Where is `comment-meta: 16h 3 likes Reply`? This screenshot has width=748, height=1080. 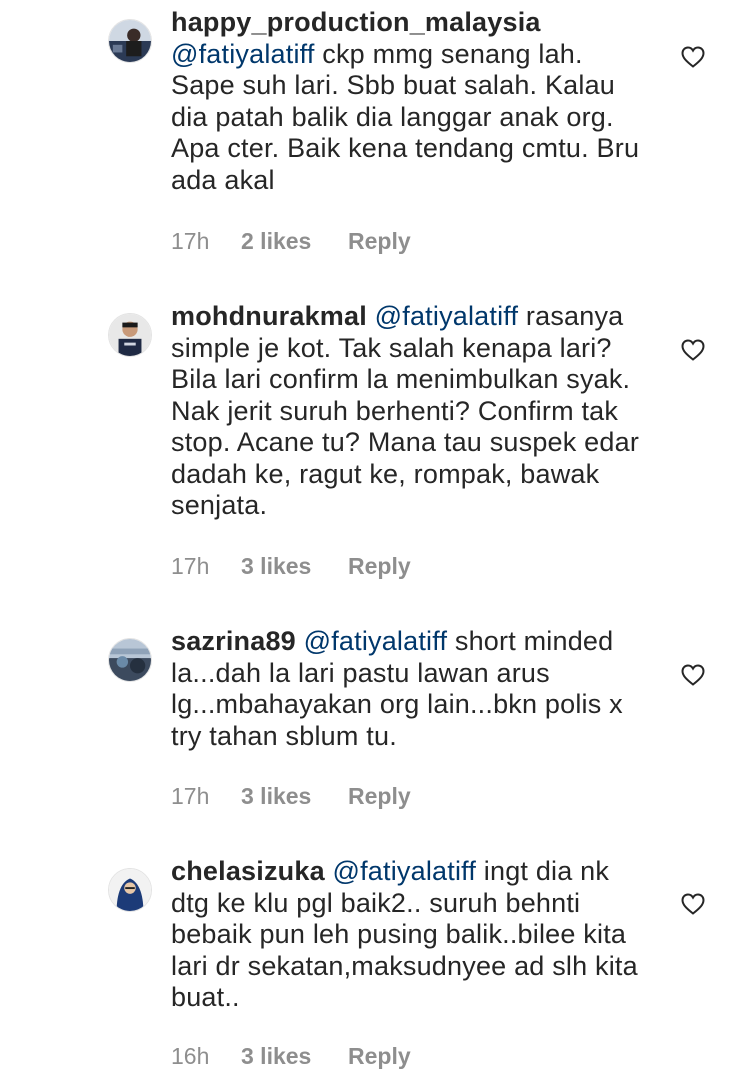
comment-meta: 16h 3 likes Reply is located at coordinates (291, 1056).